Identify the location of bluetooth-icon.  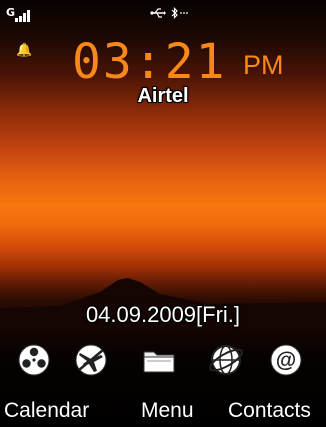
(179, 13).